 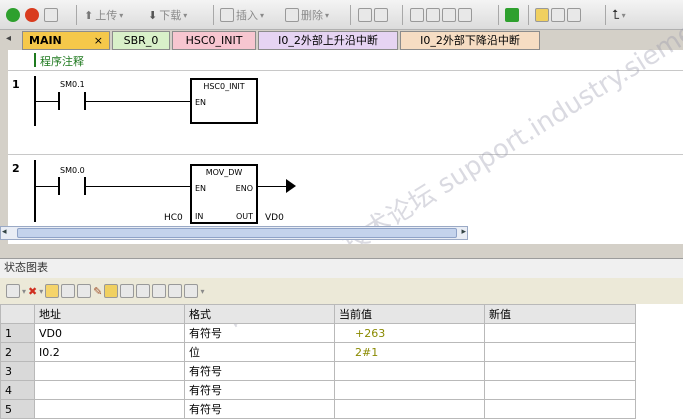 I want to click on network-number: 2, so click(x=16, y=168).